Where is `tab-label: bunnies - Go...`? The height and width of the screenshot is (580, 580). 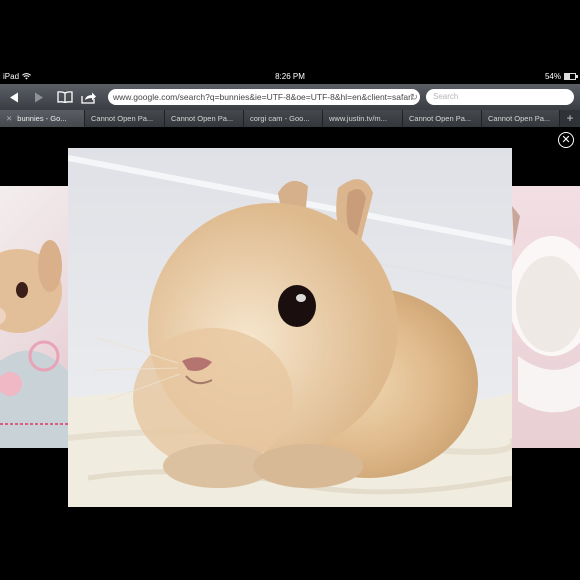 tab-label: bunnies - Go... is located at coordinates (42, 118).